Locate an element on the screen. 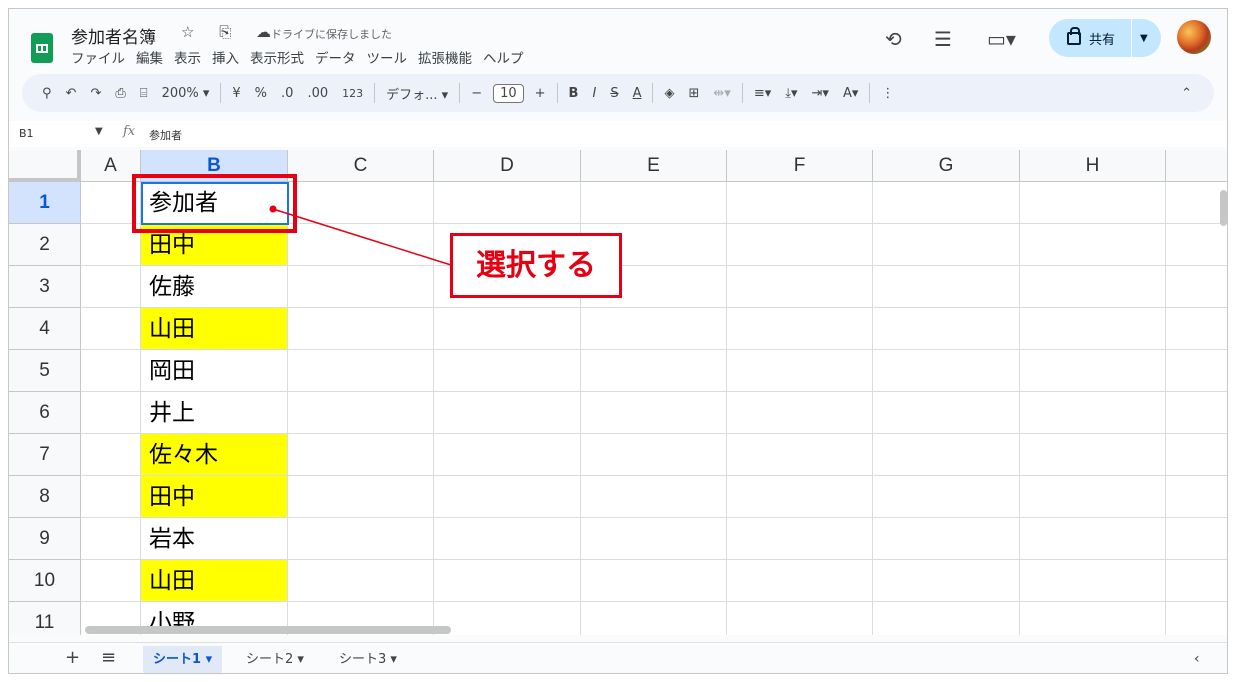 The height and width of the screenshot is (682, 1235). sheet-tab-3: シート3 ▾ is located at coordinates (368, 659).